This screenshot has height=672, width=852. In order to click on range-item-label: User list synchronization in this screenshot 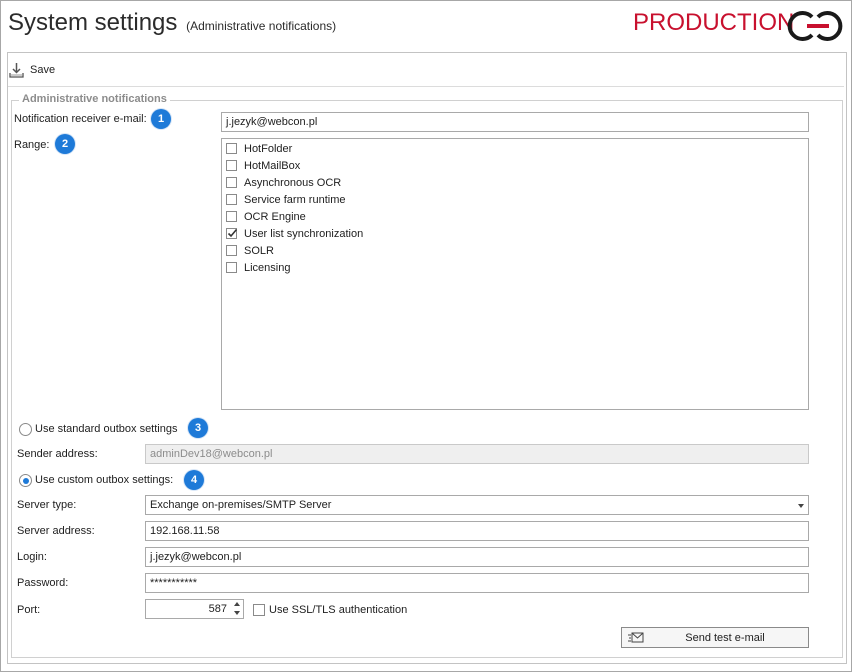, I will do `click(304, 233)`.